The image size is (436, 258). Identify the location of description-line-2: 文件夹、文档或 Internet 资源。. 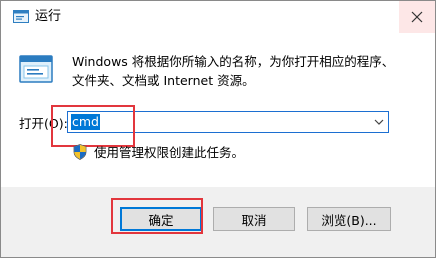
(163, 80).